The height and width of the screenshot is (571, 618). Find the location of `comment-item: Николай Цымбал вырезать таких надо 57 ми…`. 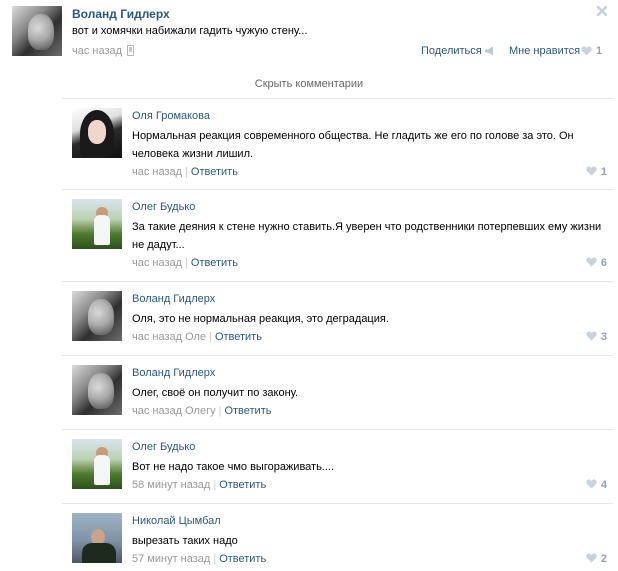

comment-item: Николай Цымбал вырезать таких надо 57 ми… is located at coordinates (337, 537).